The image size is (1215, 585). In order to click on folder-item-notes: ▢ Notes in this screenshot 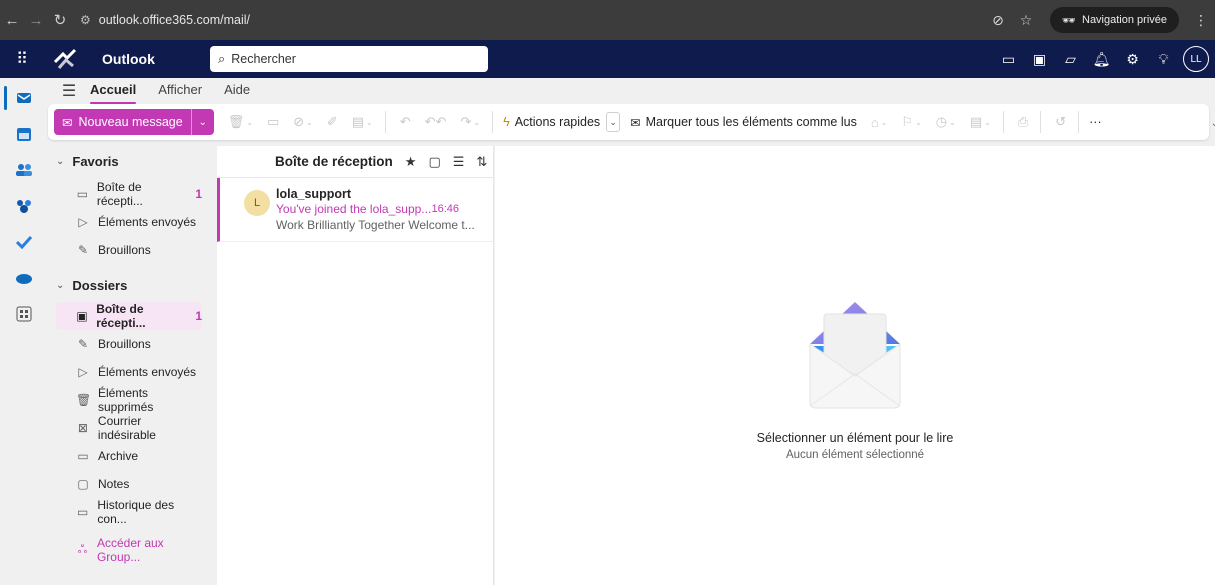, I will do `click(129, 484)`.